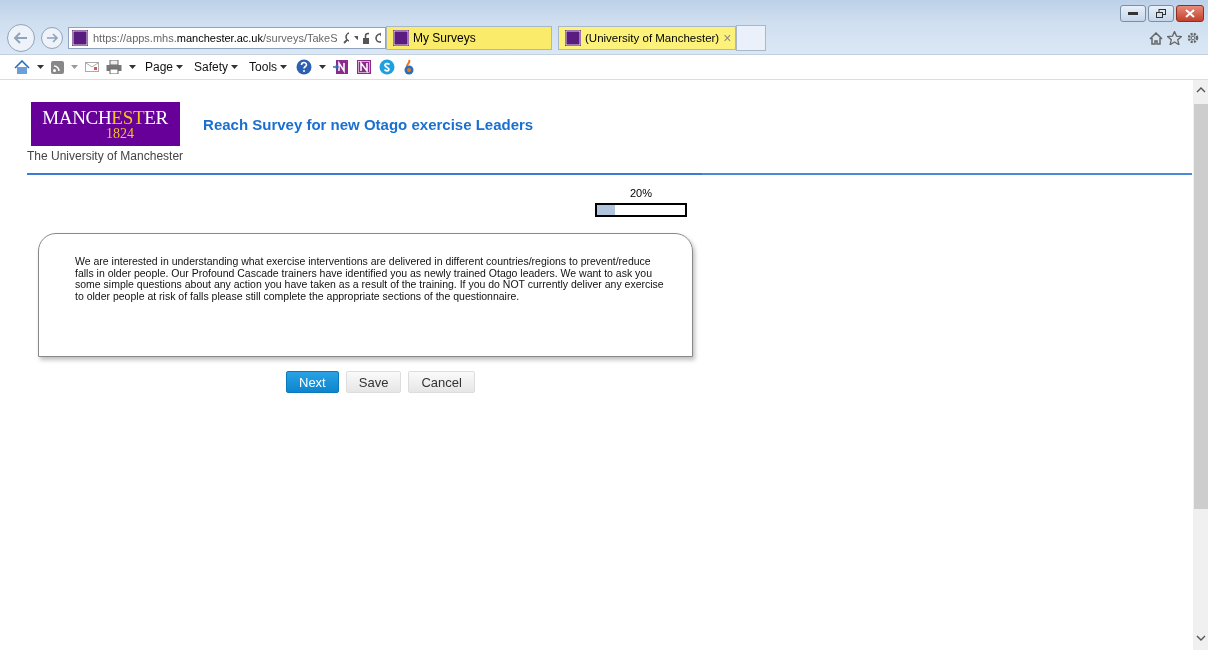 The image size is (1208, 650). Describe the element at coordinates (268, 67) in the screenshot. I see `toolbar-menu: Tools` at that location.